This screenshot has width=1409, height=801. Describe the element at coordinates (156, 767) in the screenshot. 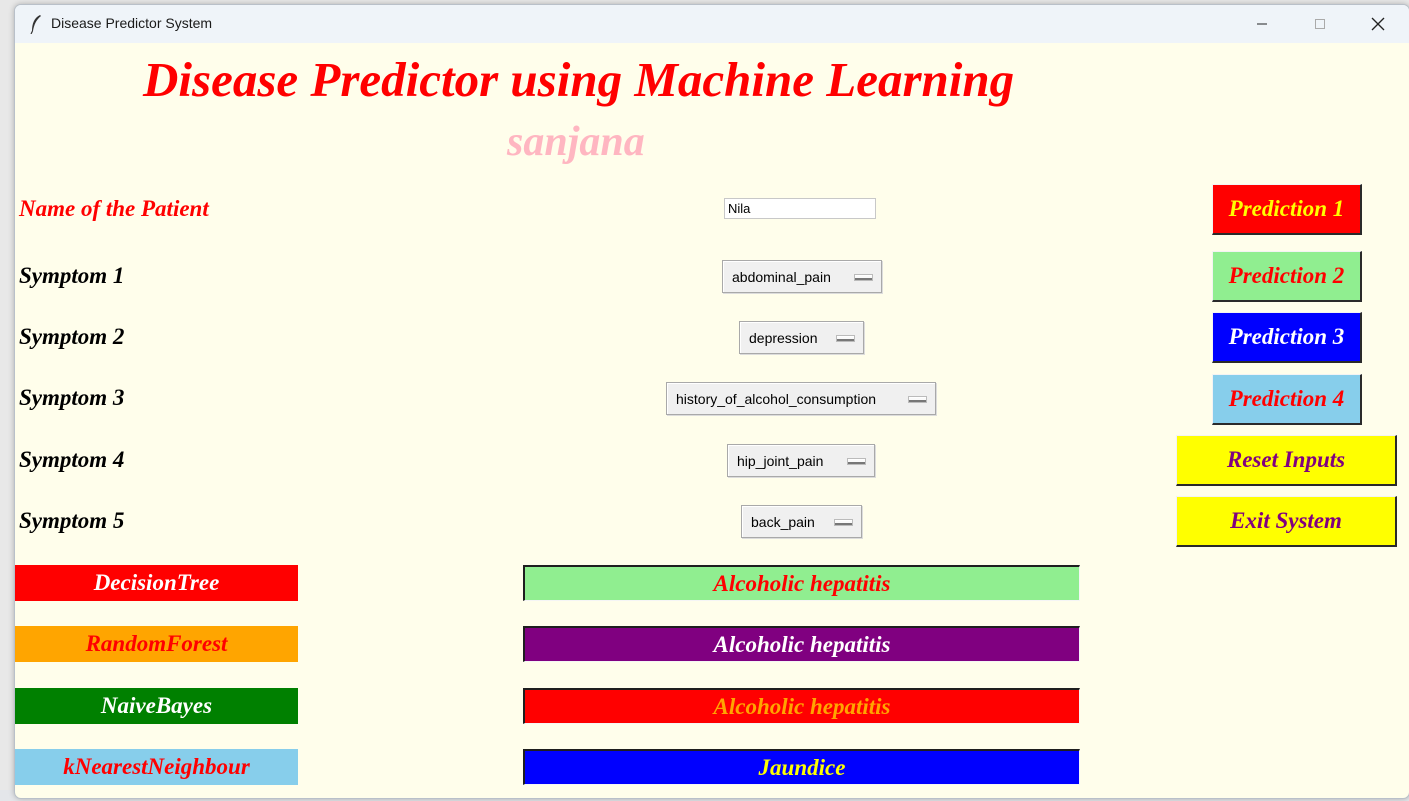

I see `knn-label: kNearestNeighbour` at that location.